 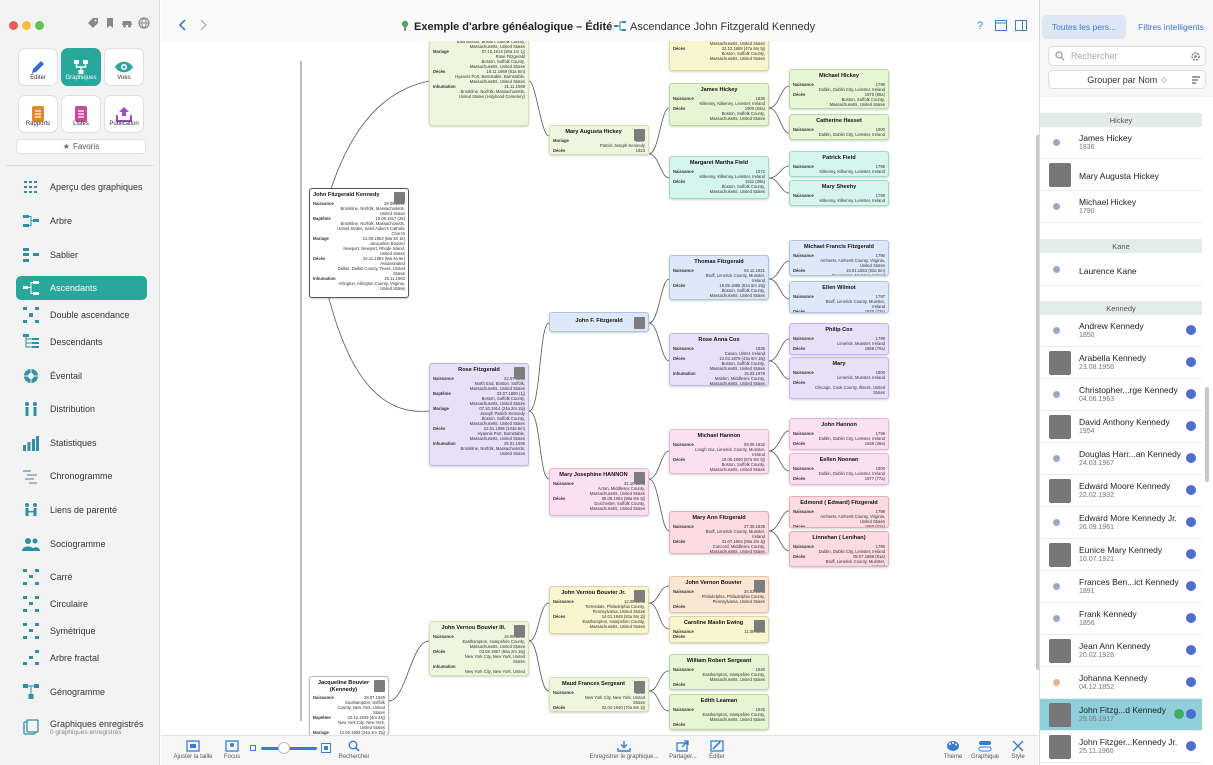 I want to click on list-item: John Fitzger...Kennedy Jr. 25.11.1960, so click(x=1121, y=747).